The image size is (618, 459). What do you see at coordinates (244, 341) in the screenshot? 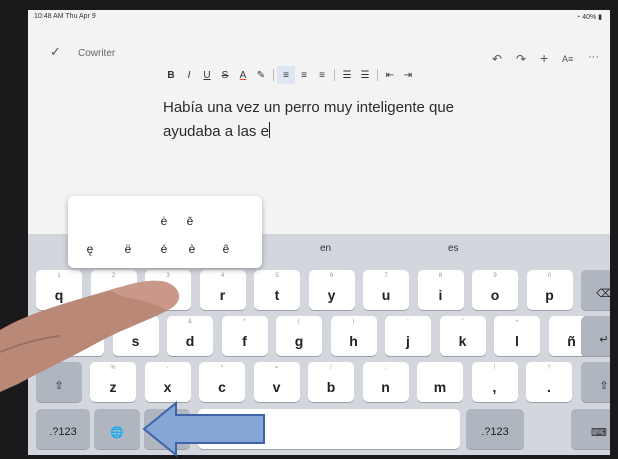
I see `key-label: f` at bounding box center [244, 341].